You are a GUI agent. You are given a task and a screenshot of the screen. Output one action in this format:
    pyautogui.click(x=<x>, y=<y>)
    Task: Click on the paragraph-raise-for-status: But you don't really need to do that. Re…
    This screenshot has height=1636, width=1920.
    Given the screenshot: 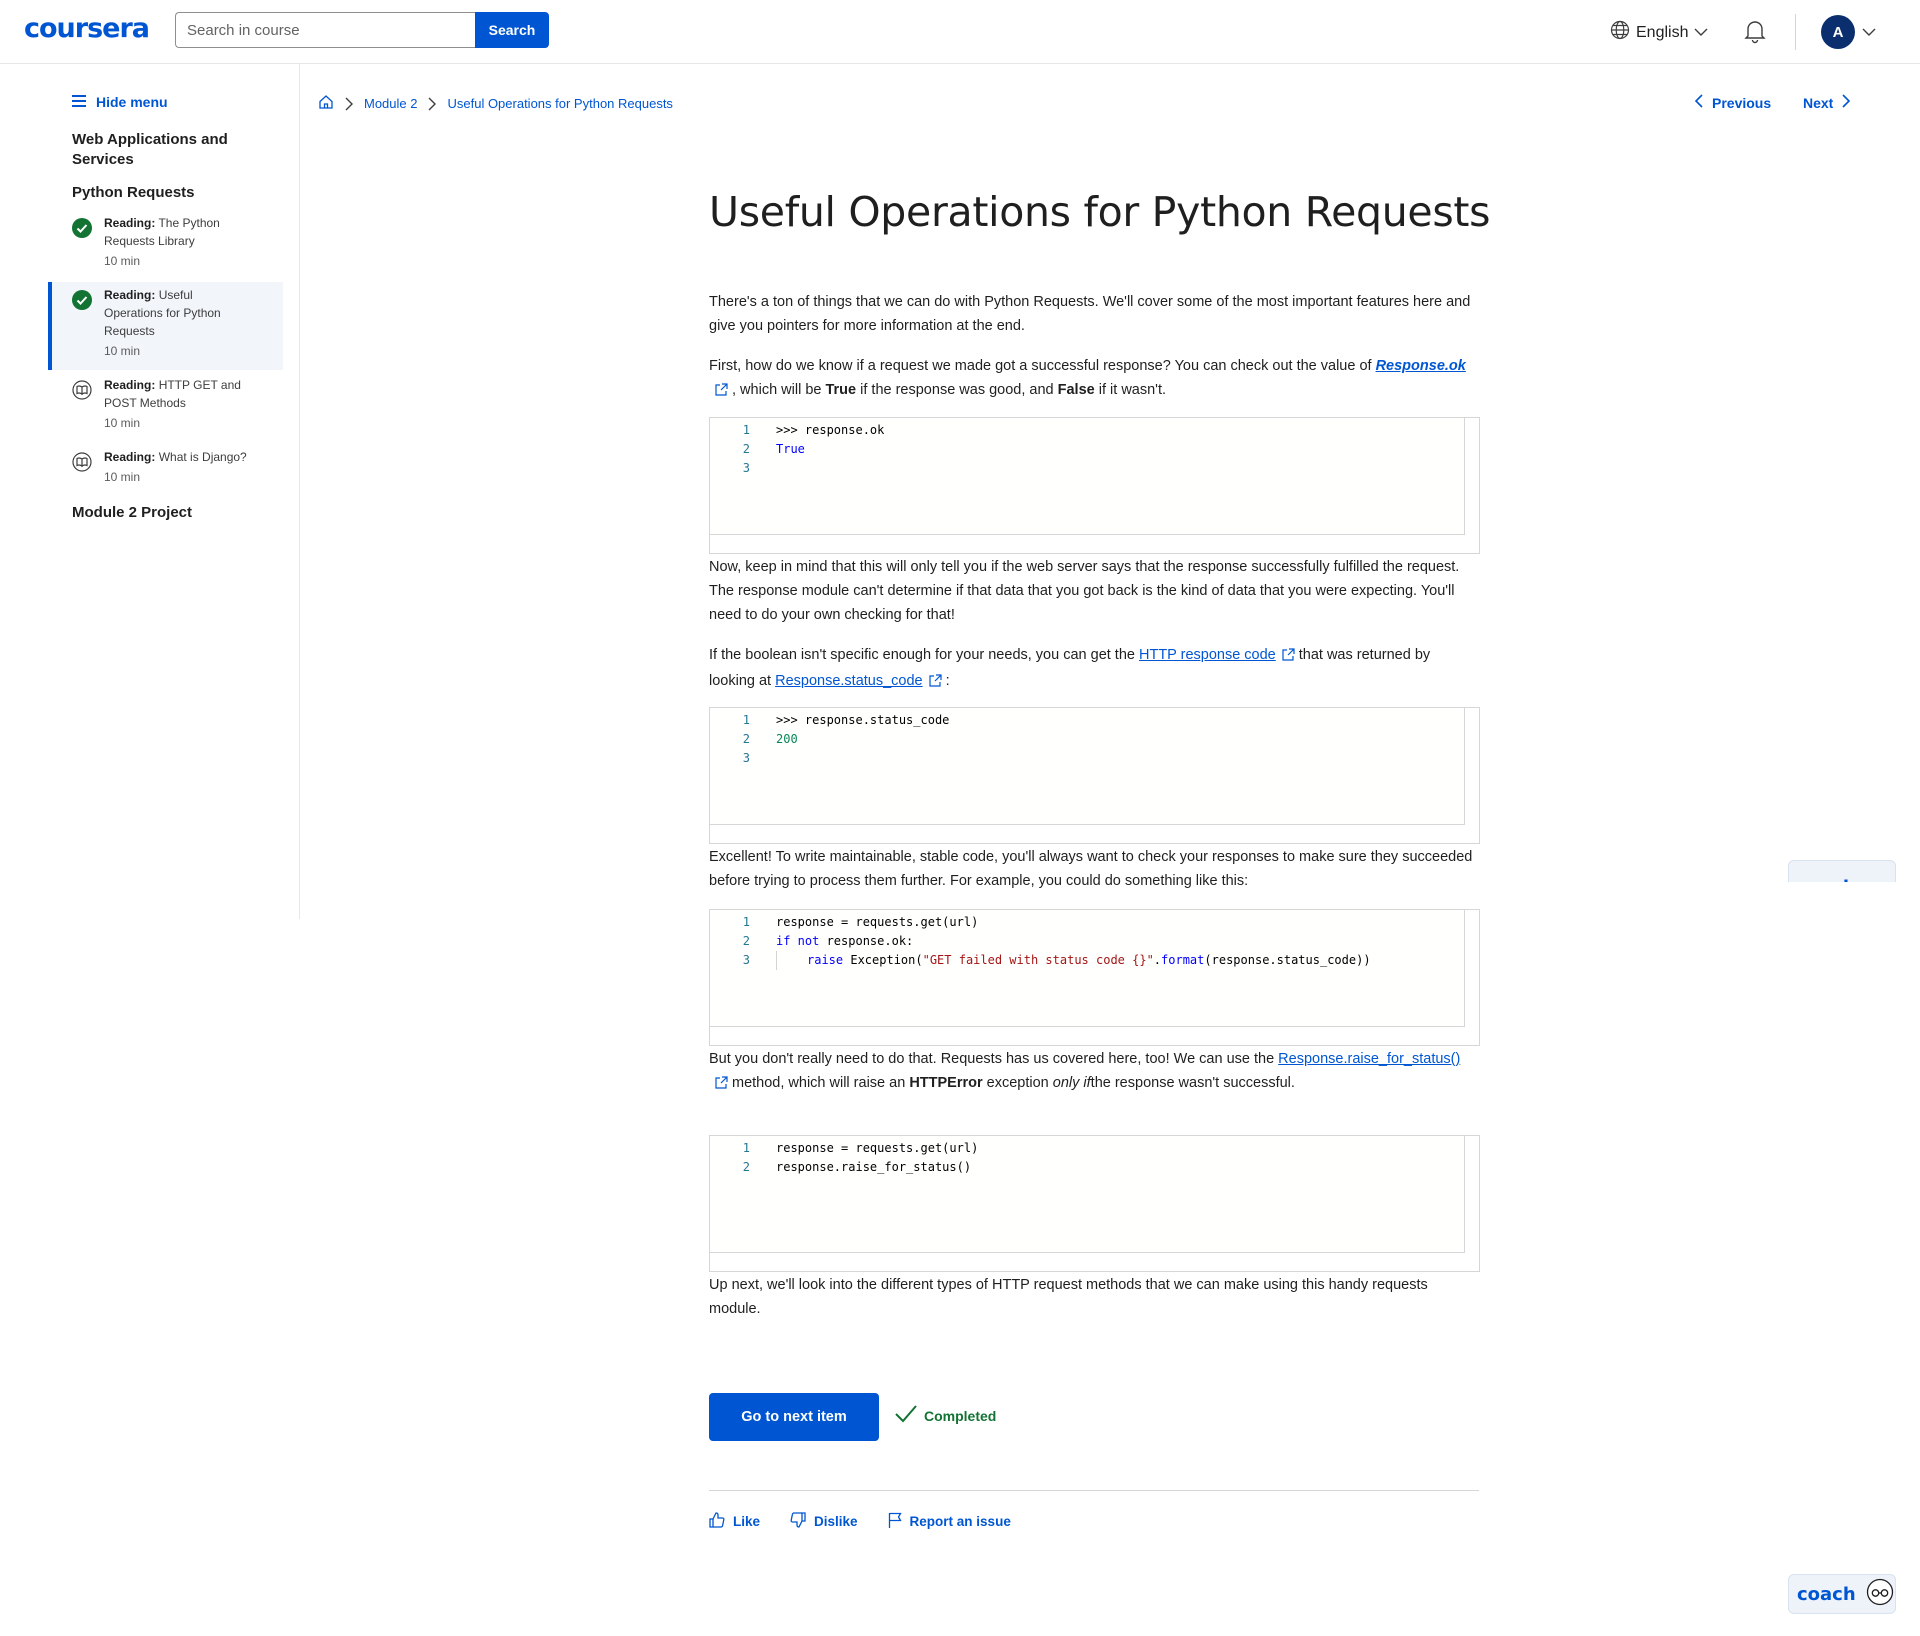 What is the action you would take?
    pyautogui.click(x=1094, y=1072)
    